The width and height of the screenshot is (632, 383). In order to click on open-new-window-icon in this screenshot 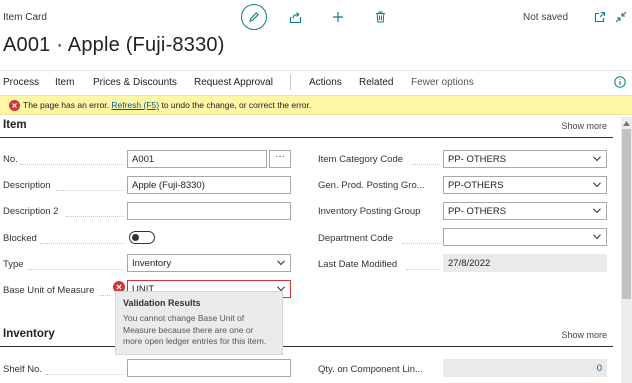, I will do `click(600, 17)`.